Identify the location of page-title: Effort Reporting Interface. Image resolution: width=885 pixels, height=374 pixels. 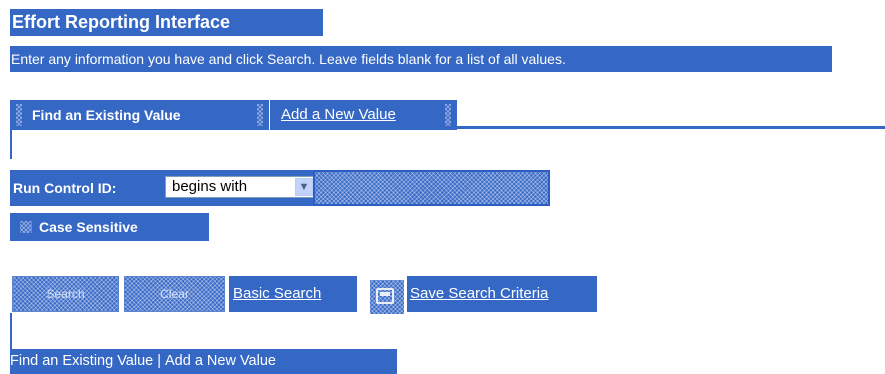
(166, 22).